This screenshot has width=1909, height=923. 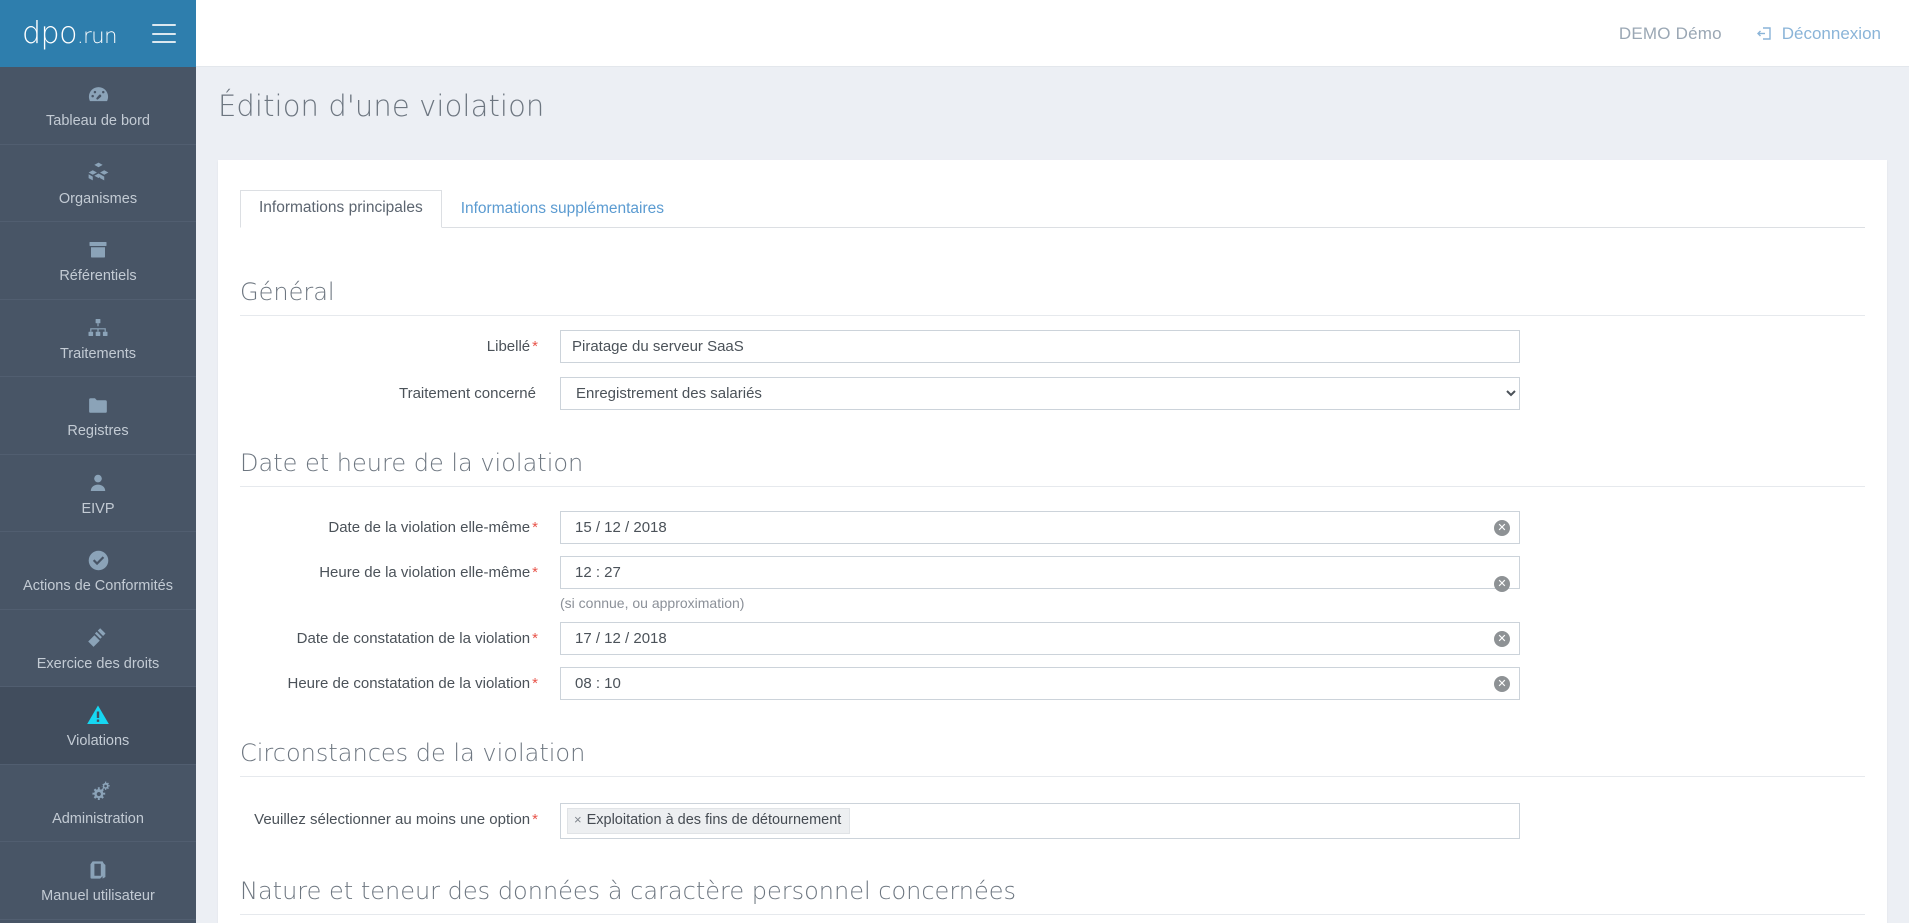 I want to click on sidebar-item-label: Administration, so click(x=98, y=818).